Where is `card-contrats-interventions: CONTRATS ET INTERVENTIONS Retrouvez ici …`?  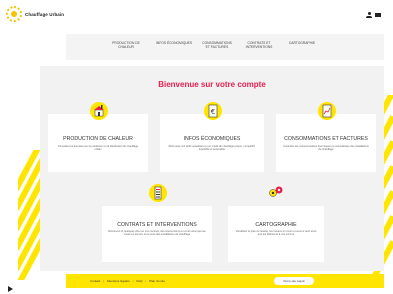
card-contrats-interventions: CONTRATS ET INTERVENTIONS Retrouvez ici … is located at coordinates (157, 234).